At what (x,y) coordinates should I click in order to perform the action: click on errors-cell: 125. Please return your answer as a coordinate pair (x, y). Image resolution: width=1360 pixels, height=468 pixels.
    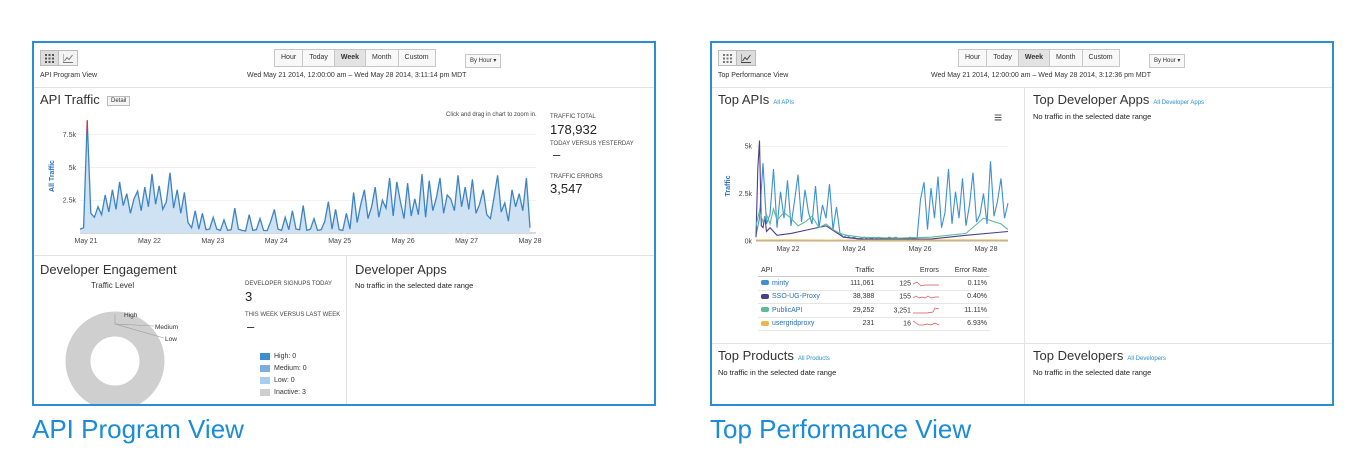
    Looking at the image, I should click on (909, 283).